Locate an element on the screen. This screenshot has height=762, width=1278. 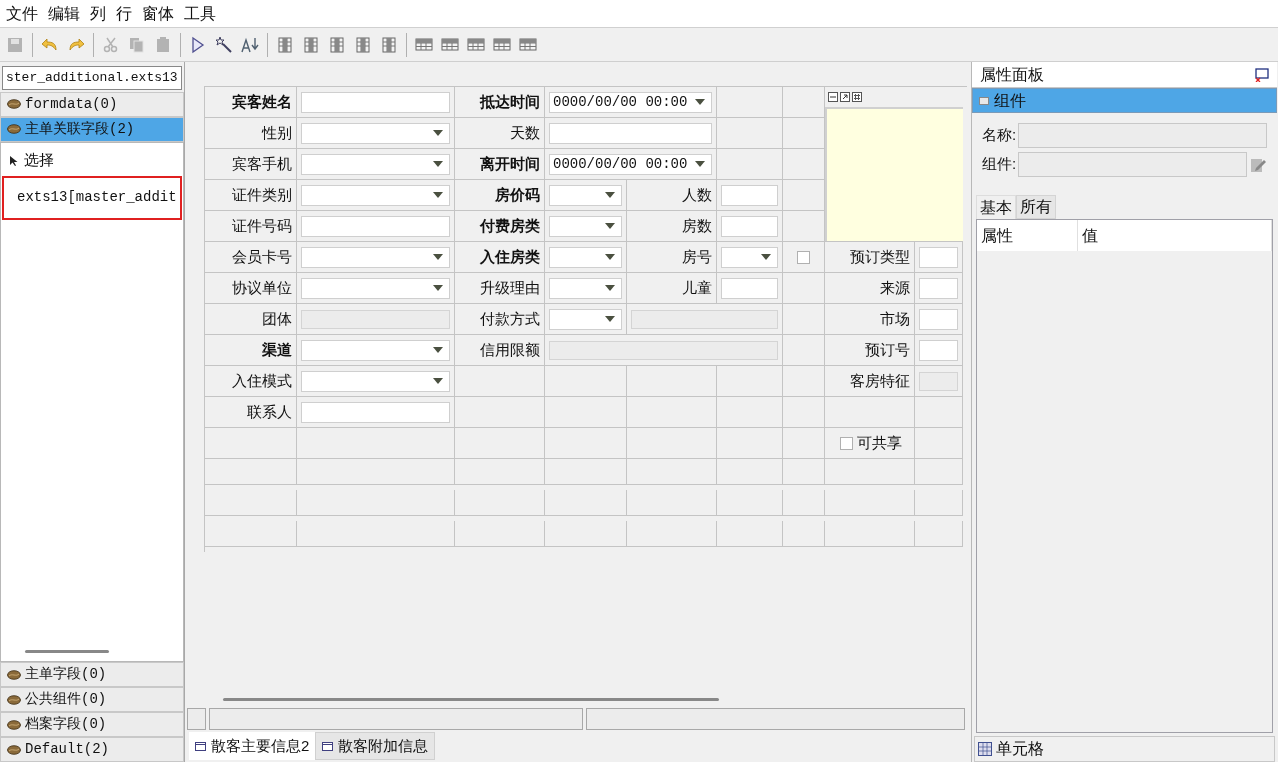
field-label: 房号 is located at coordinates (697, 256).